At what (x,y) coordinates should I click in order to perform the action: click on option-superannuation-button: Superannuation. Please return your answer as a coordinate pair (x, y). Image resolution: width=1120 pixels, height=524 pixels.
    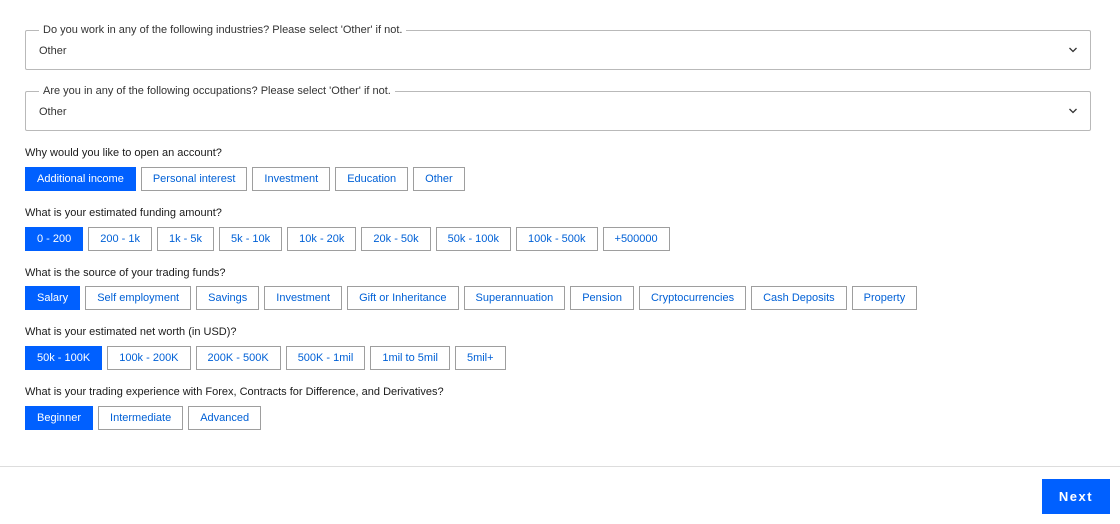
    Looking at the image, I should click on (514, 298).